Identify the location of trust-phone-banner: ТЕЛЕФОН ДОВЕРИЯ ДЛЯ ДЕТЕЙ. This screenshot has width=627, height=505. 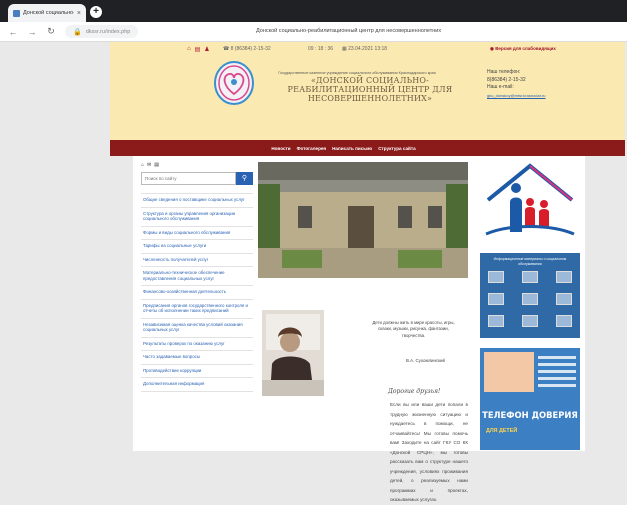
(530, 399).